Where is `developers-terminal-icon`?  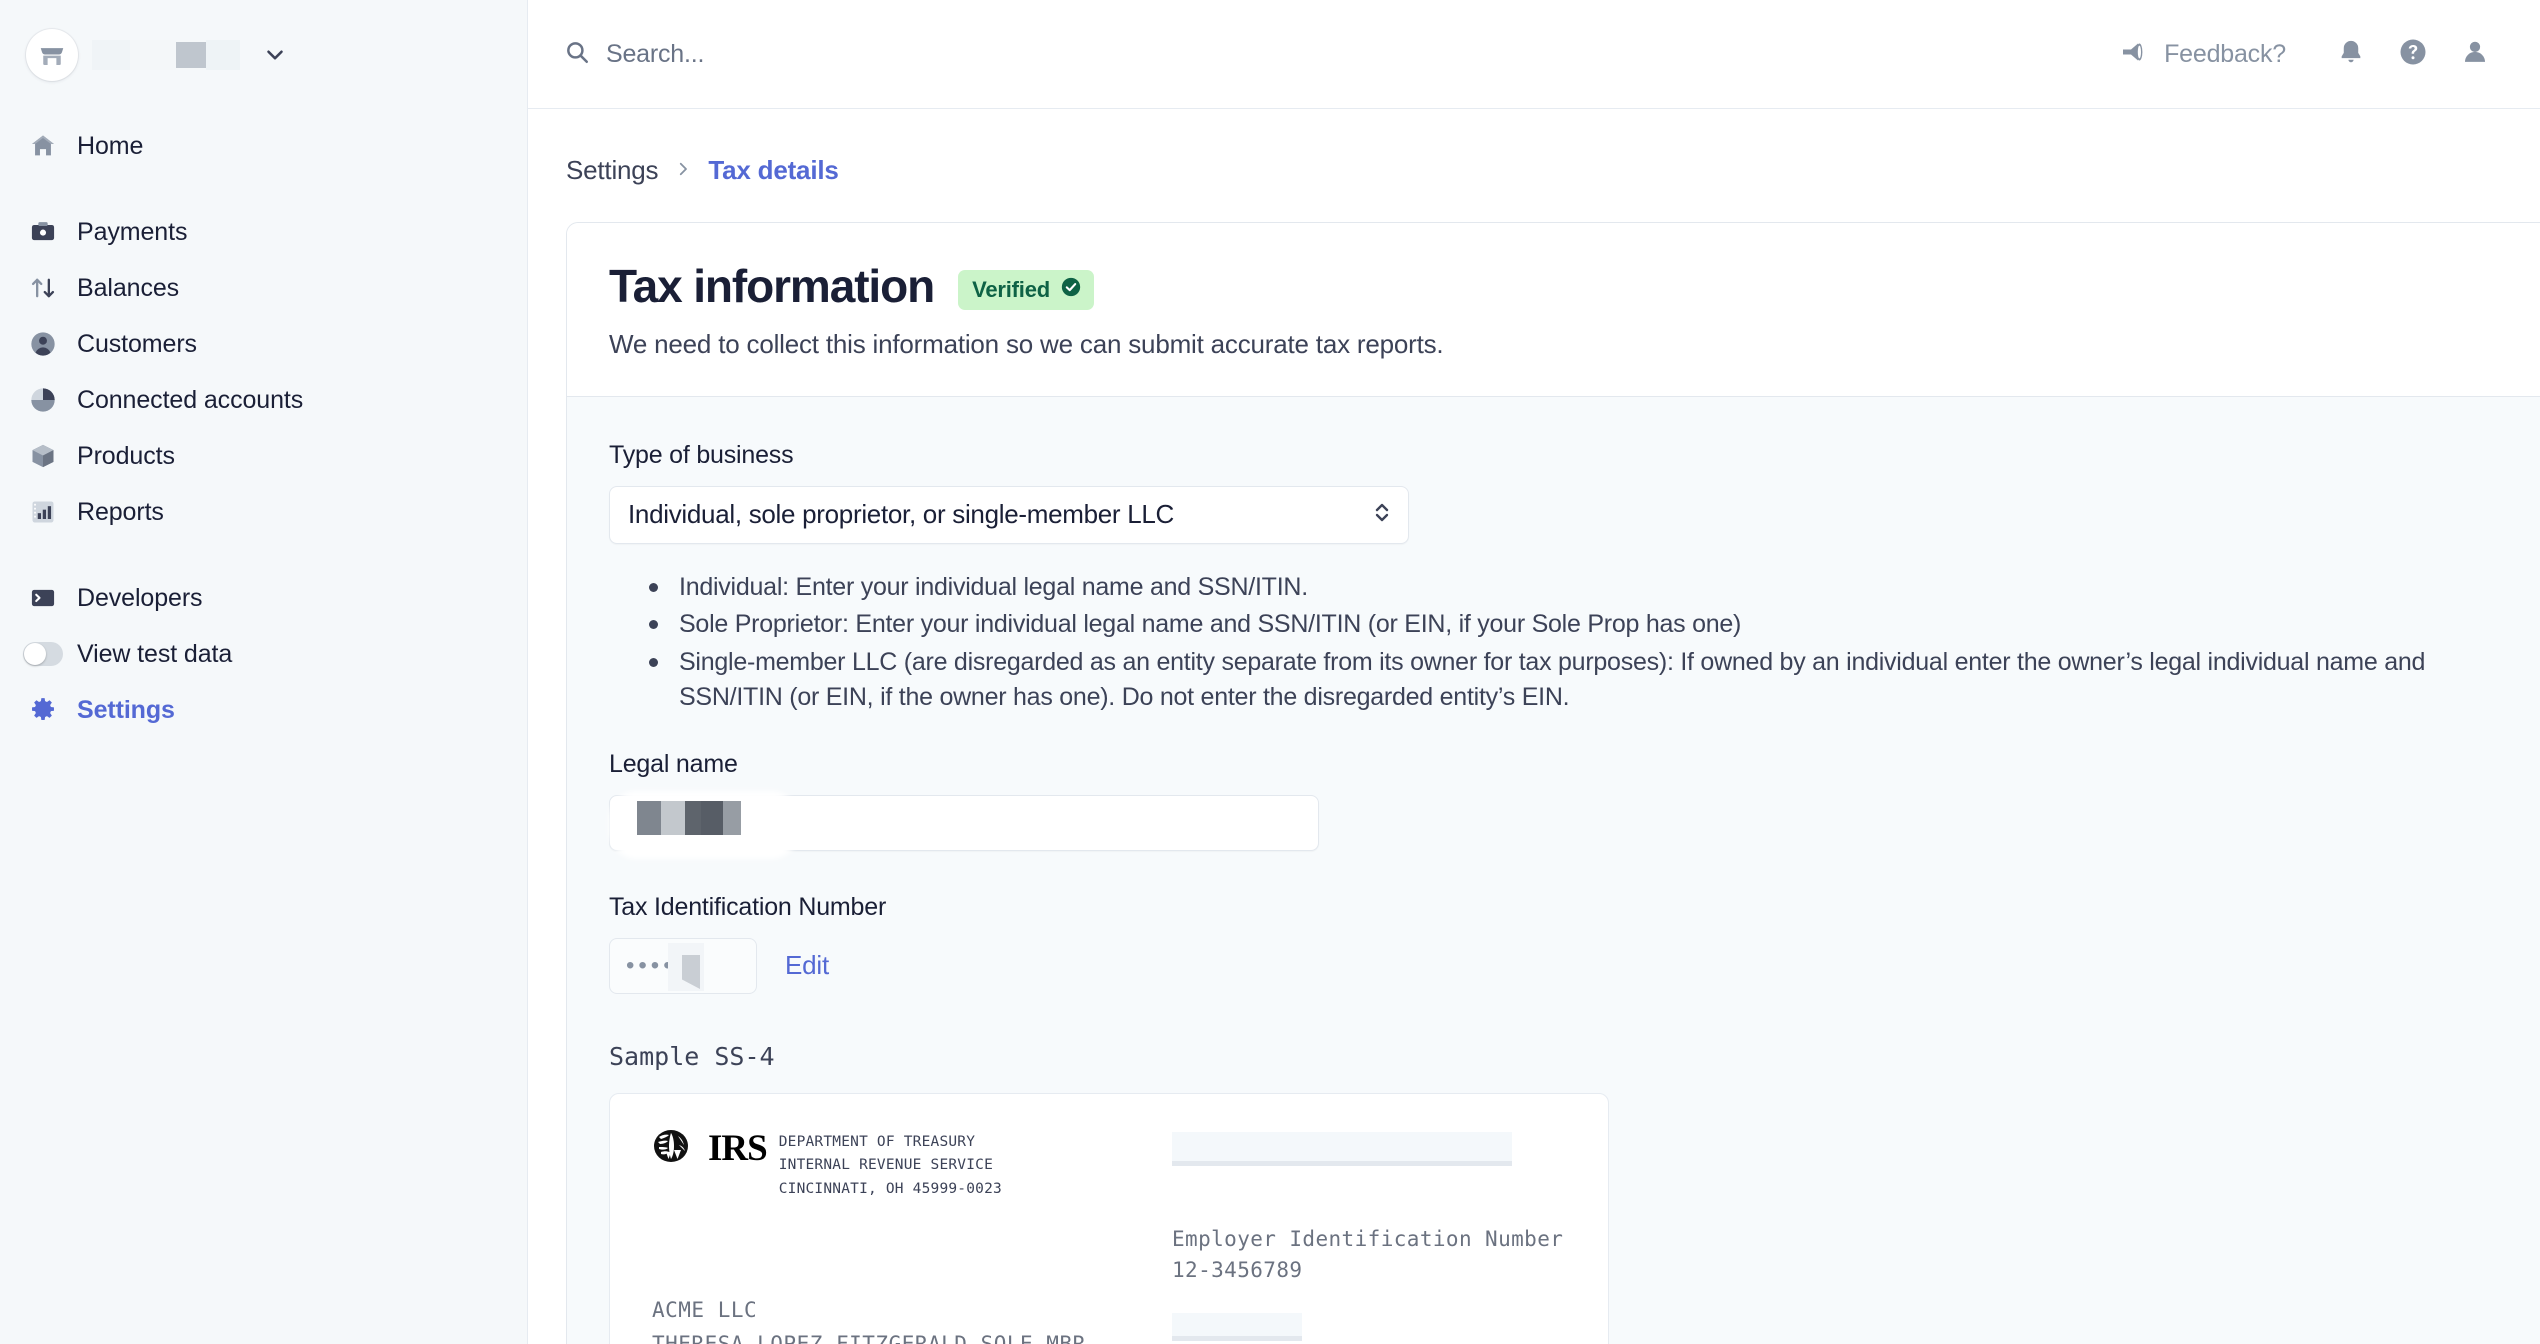
developers-terminal-icon is located at coordinates (43, 598).